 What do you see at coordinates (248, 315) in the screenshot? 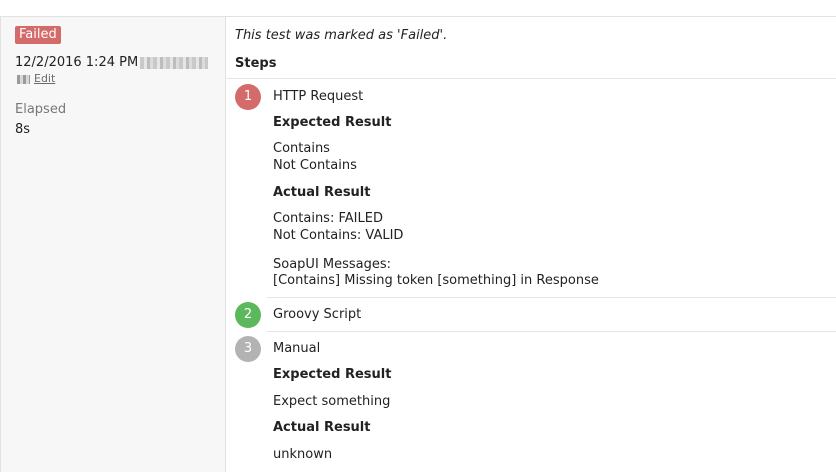
I see `step-number-badge: 2` at bounding box center [248, 315].